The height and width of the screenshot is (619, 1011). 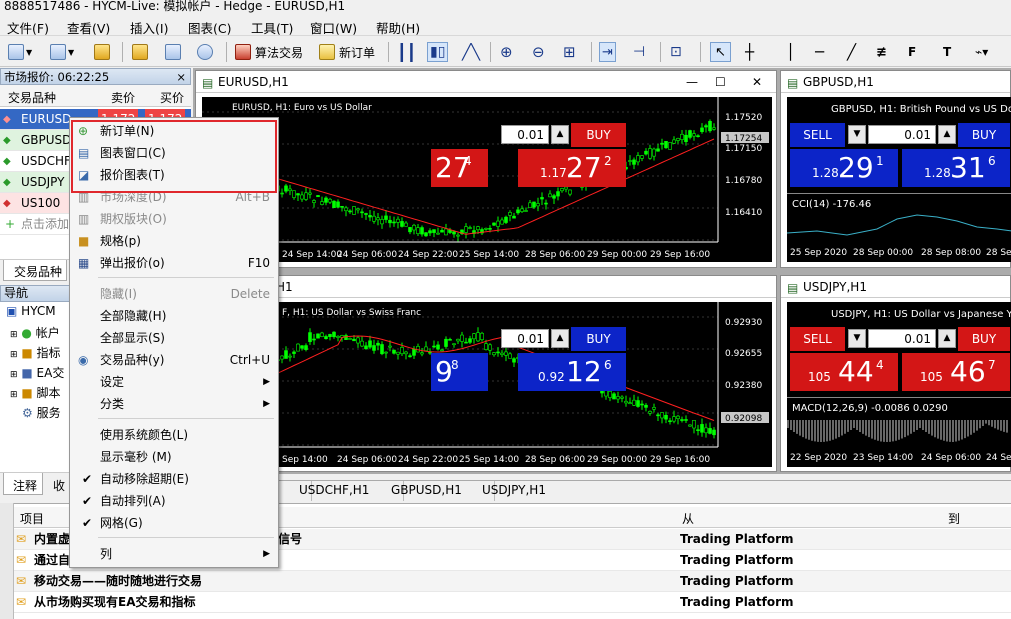 What do you see at coordinates (102, 52) in the screenshot?
I see `market-watch-button` at bounding box center [102, 52].